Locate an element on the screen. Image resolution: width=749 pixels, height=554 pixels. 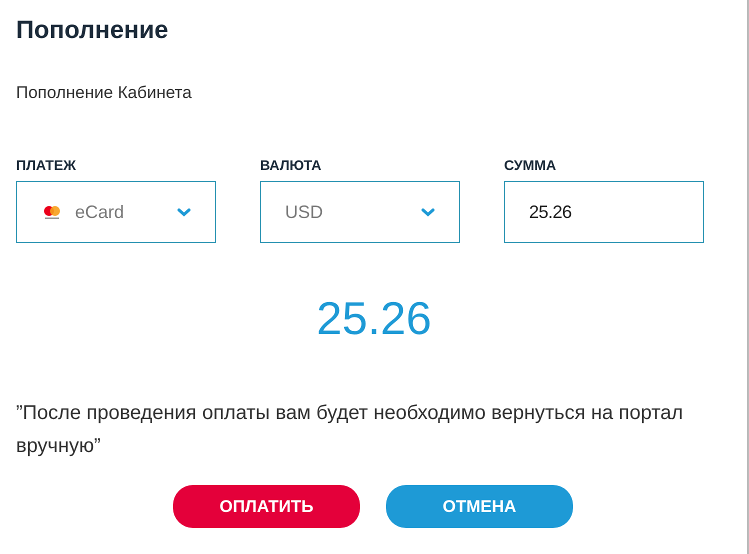
pay-button: ОПЛАТИТЬ is located at coordinates (266, 506).